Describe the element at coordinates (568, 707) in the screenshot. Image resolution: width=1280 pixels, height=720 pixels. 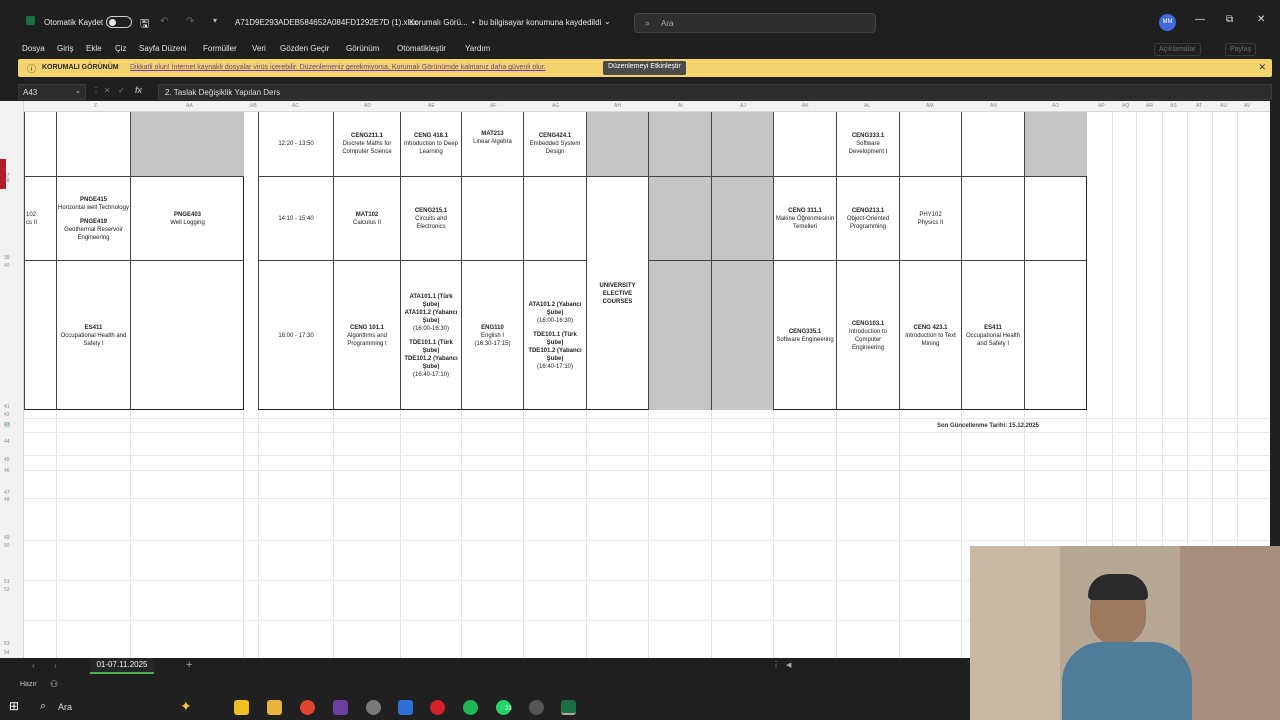
I see `excel-icon` at that location.